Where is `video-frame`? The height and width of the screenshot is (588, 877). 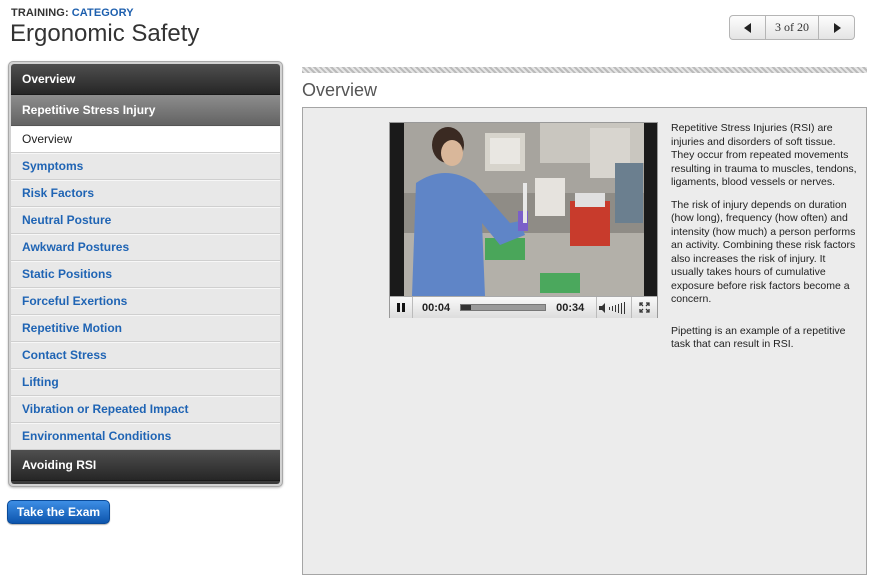 video-frame is located at coordinates (523, 209).